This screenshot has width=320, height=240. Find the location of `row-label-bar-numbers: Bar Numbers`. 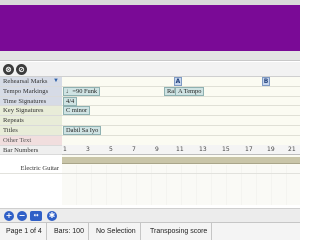

row-label-bar-numbers: Bar Numbers is located at coordinates (31, 150).